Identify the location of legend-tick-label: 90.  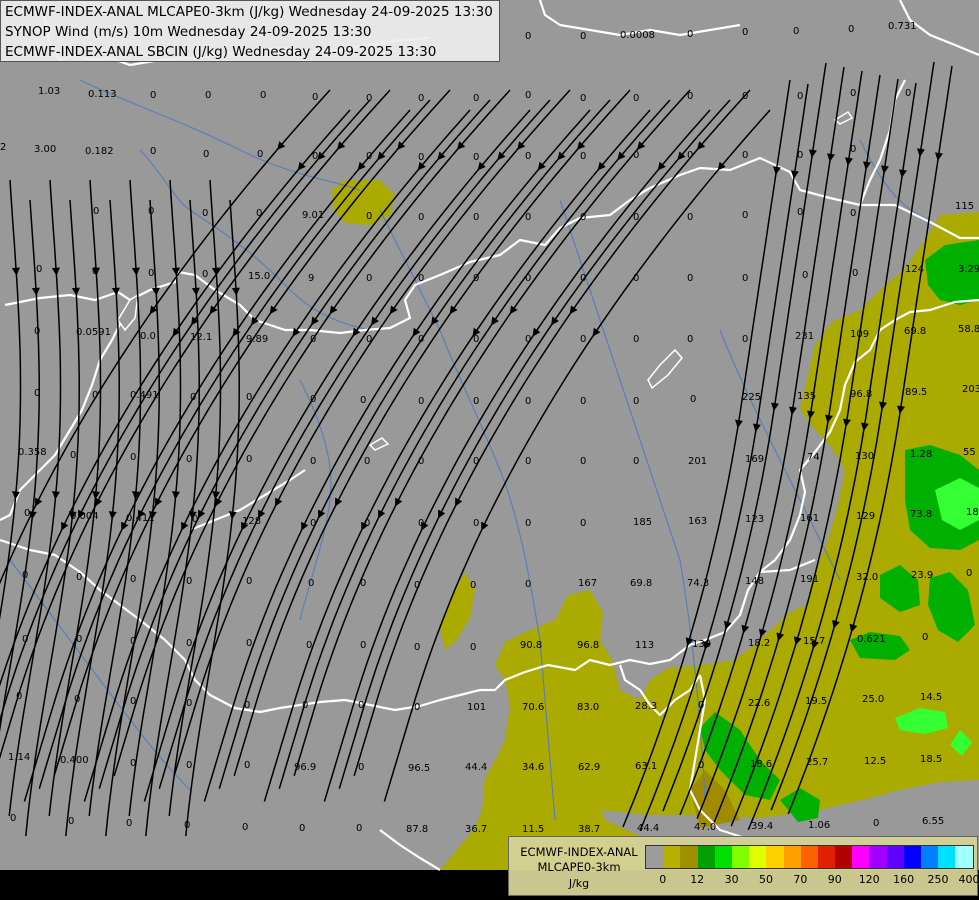
(834, 879).